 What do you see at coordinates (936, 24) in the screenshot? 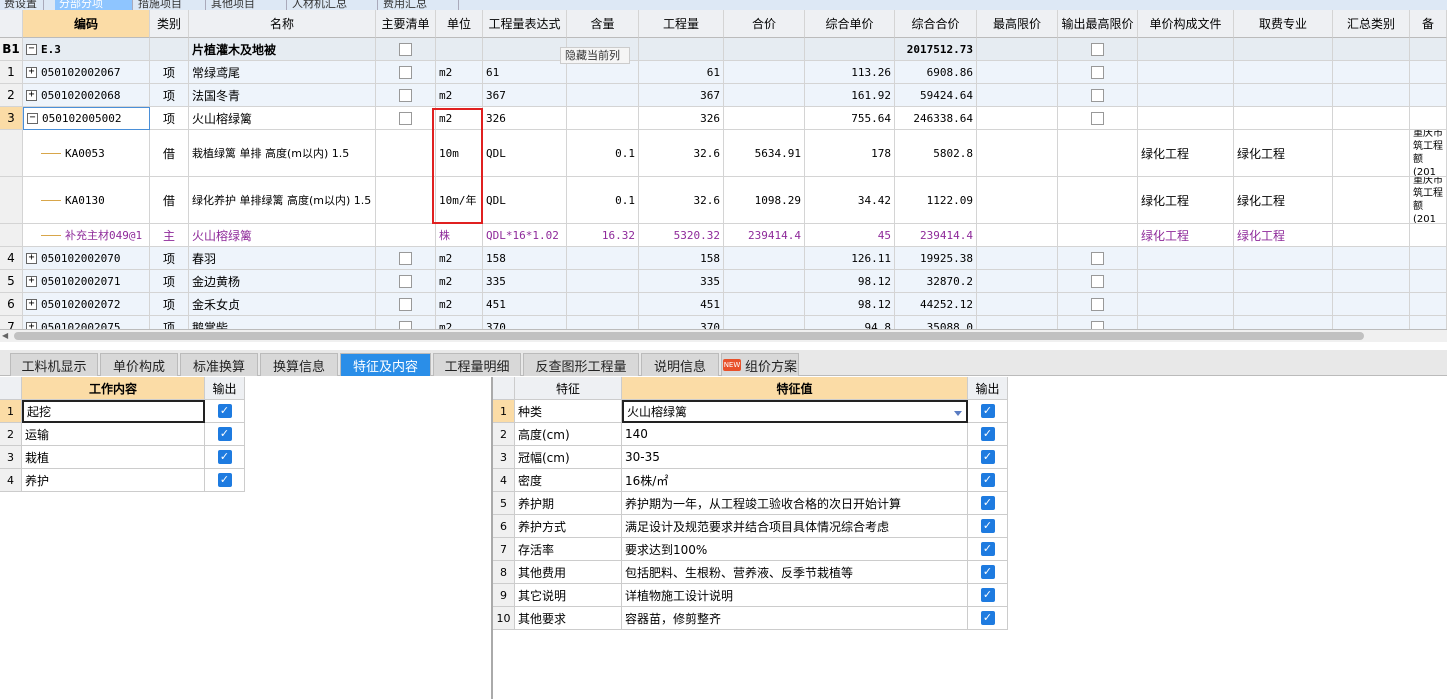
I see `header-composite-total: 综合合价` at bounding box center [936, 24].